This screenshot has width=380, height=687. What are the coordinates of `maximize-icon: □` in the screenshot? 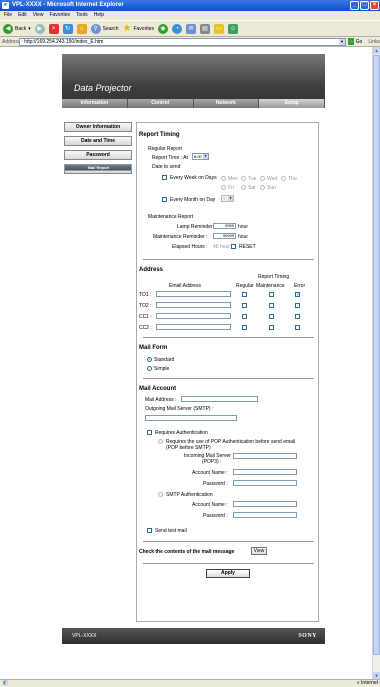 It's located at (364, 5).